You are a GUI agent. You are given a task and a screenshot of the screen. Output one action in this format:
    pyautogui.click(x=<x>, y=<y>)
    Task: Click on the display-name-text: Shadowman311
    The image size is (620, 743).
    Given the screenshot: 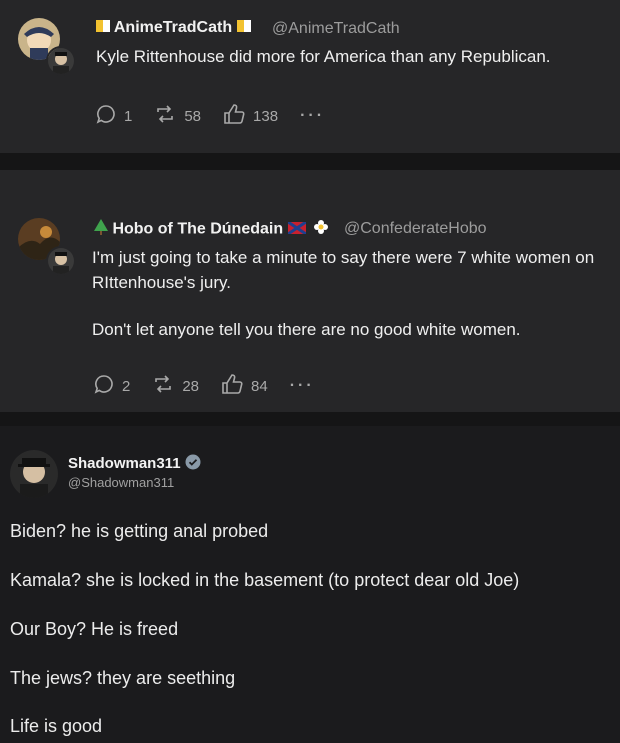 What is the action you would take?
    pyautogui.click(x=124, y=463)
    